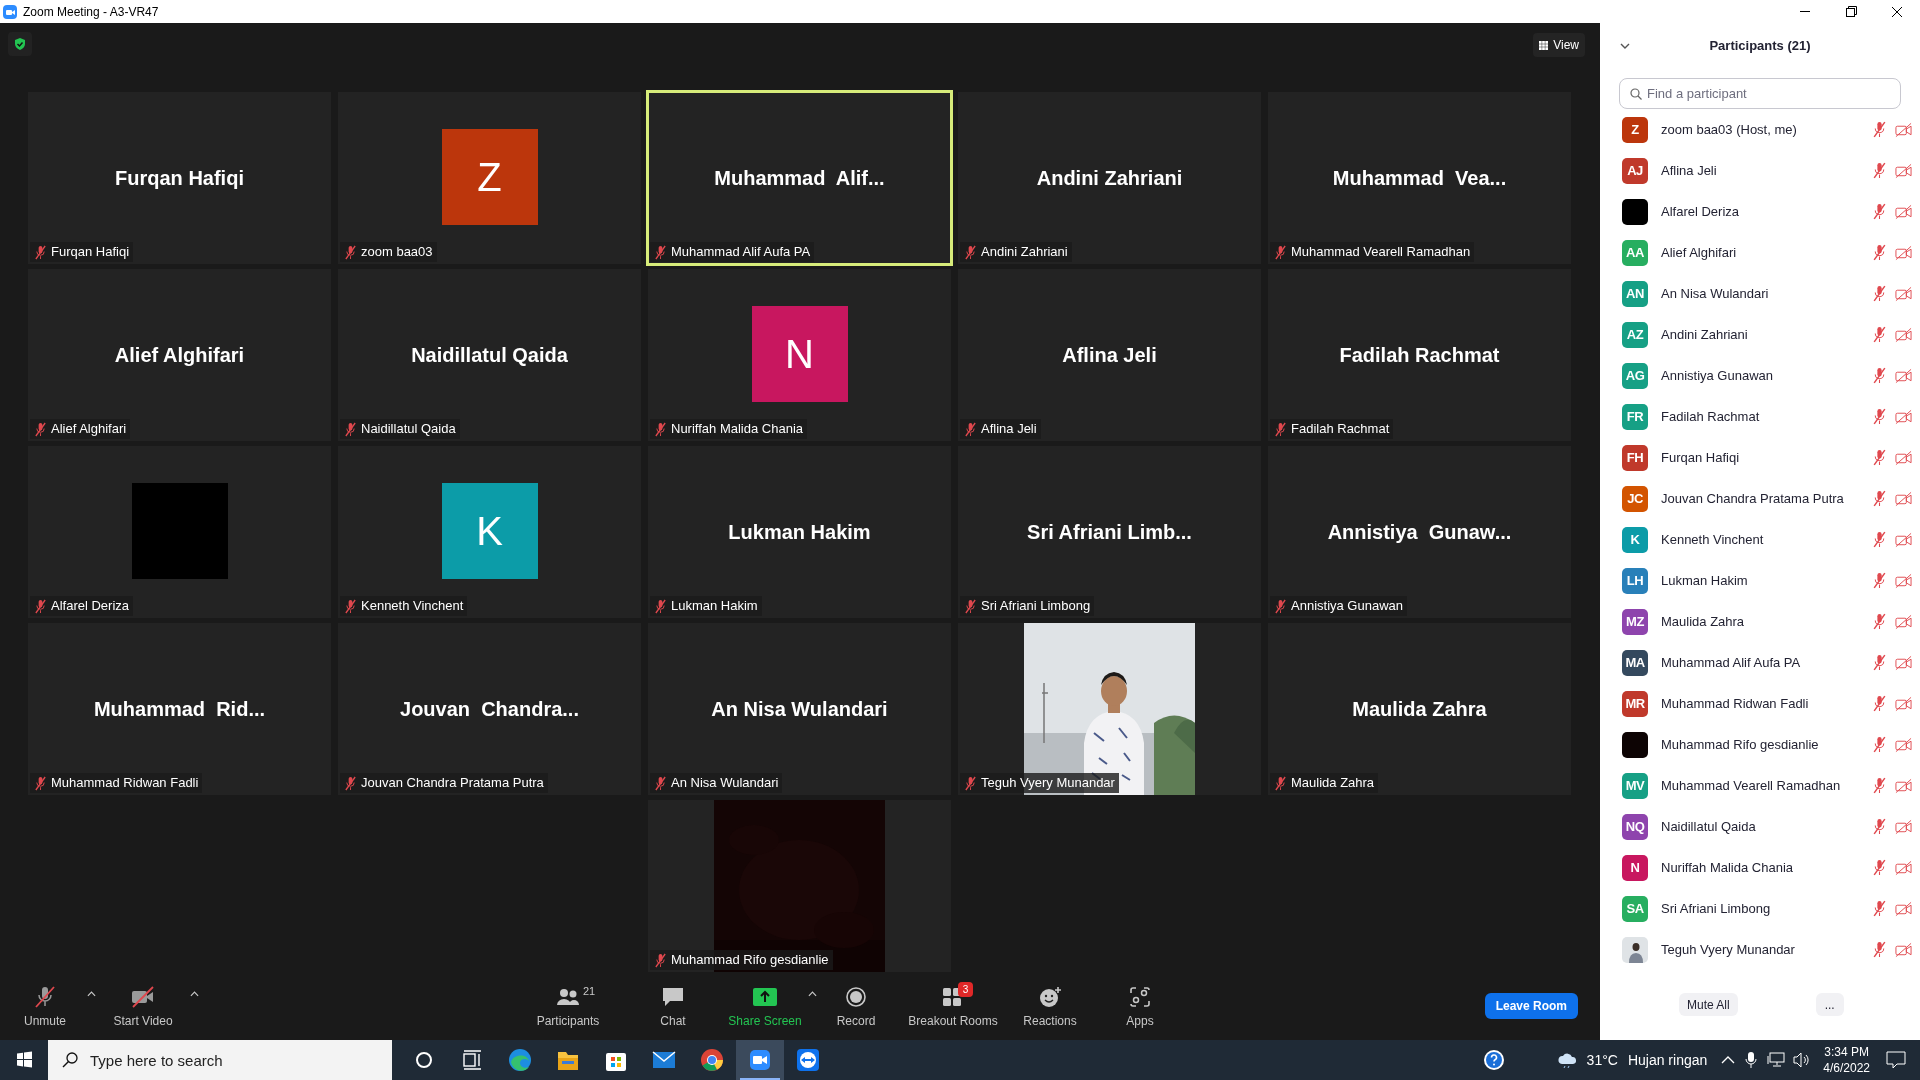 This screenshot has height=1080, width=1920. Describe the element at coordinates (1140, 1007) in the screenshot. I see `toolbar-button: Apps` at that location.